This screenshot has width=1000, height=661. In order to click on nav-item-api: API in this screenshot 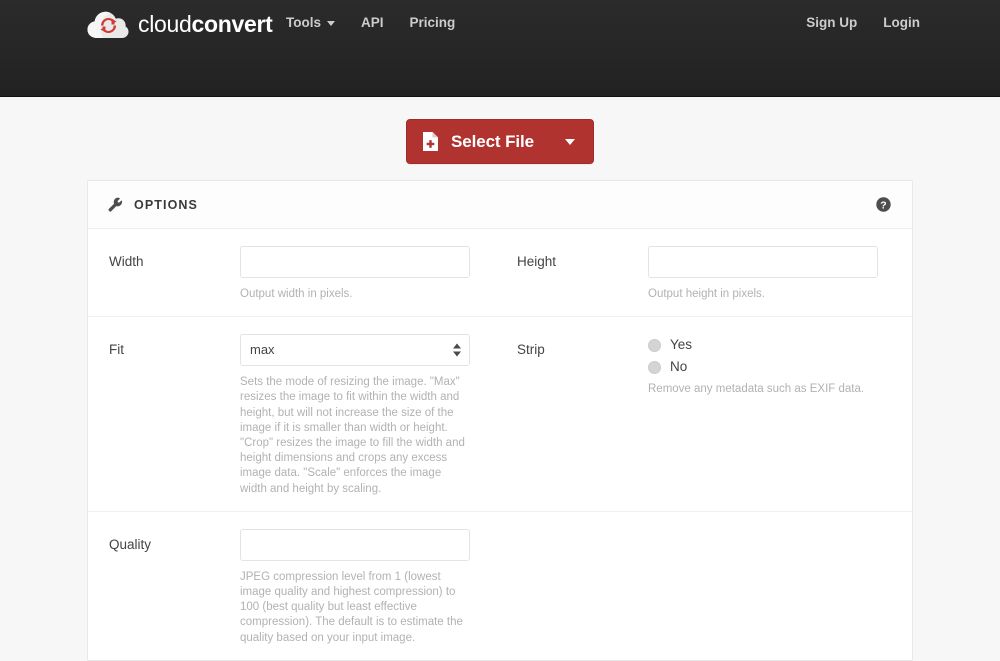, I will do `click(372, 23)`.